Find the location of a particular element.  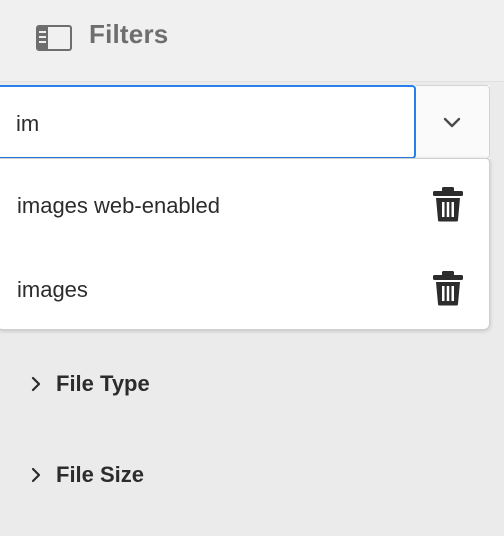

saved-search-combobox: im is located at coordinates (245, 122).